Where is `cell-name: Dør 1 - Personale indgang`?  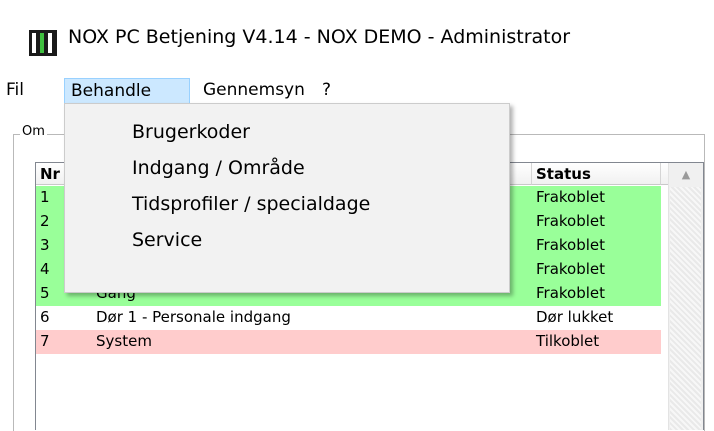 cell-name: Dør 1 - Personale indgang is located at coordinates (193, 317).